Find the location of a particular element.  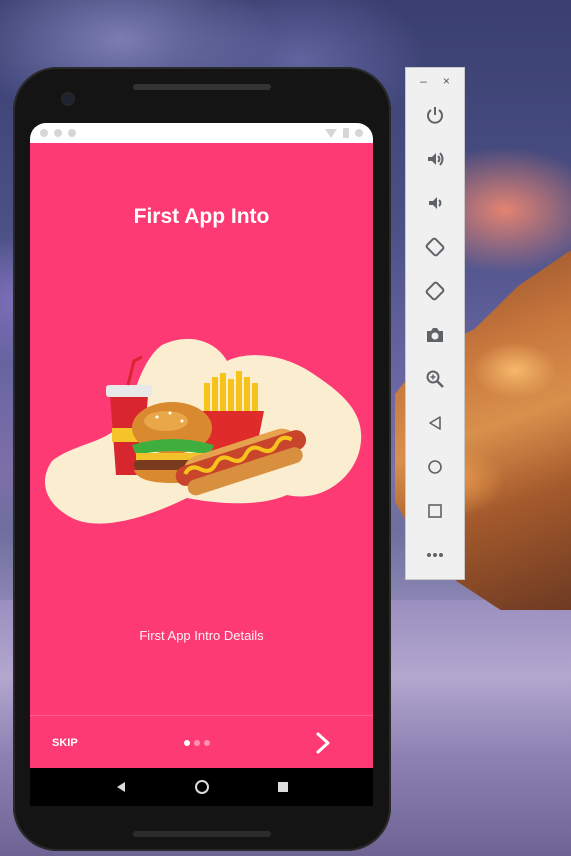

emulator-overview-button is located at coordinates (435, 511).